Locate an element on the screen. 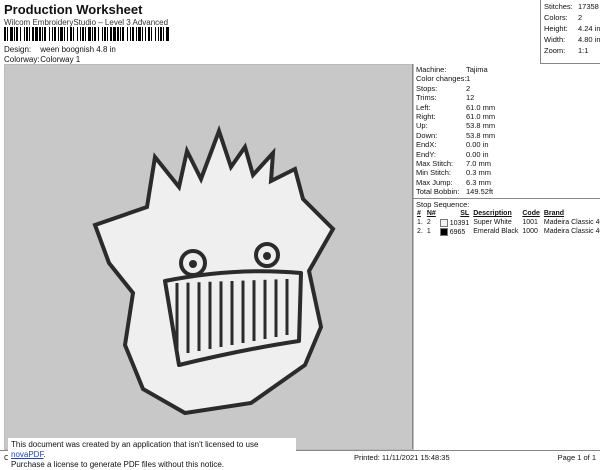 The height and width of the screenshot is (470, 600). summary-row: Height: 4.24 in is located at coordinates (572, 28).